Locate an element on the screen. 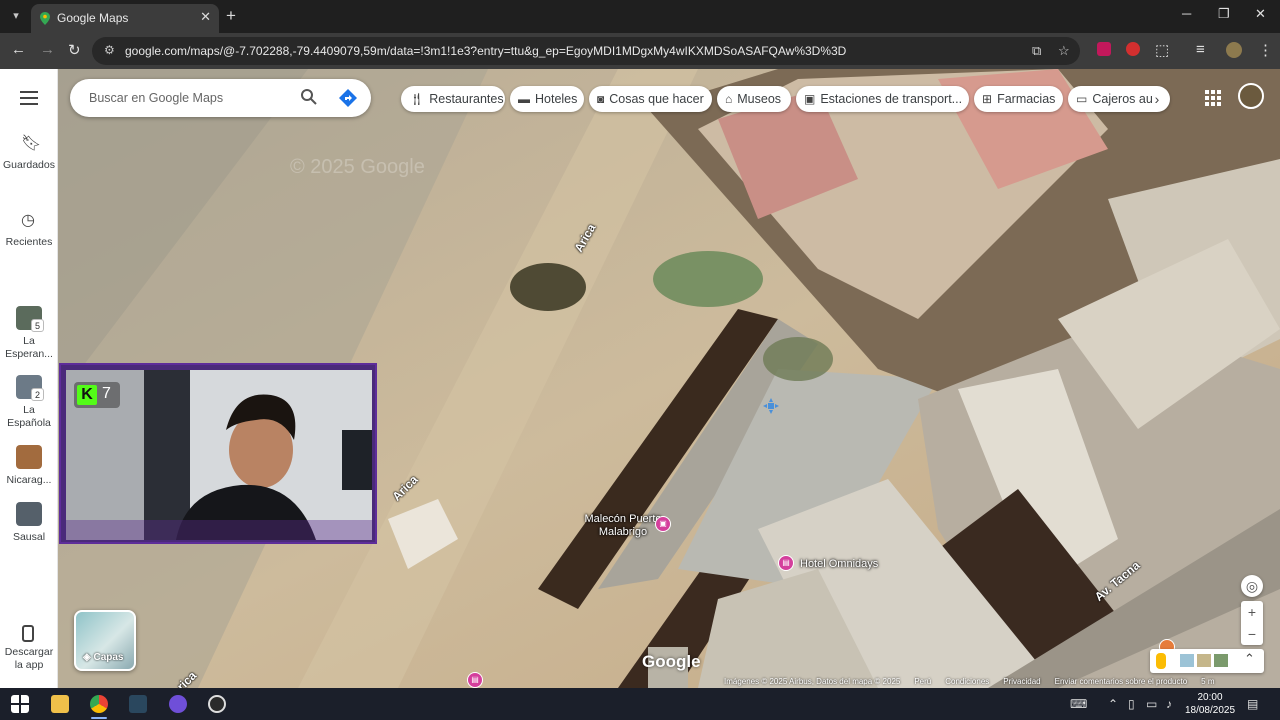 This screenshot has width=1280, height=720. windows-taskbar: ⌨ ⌃ ▯ ▭ ♪ 20:00 18/08/2025 ▤ is located at coordinates (640, 704).